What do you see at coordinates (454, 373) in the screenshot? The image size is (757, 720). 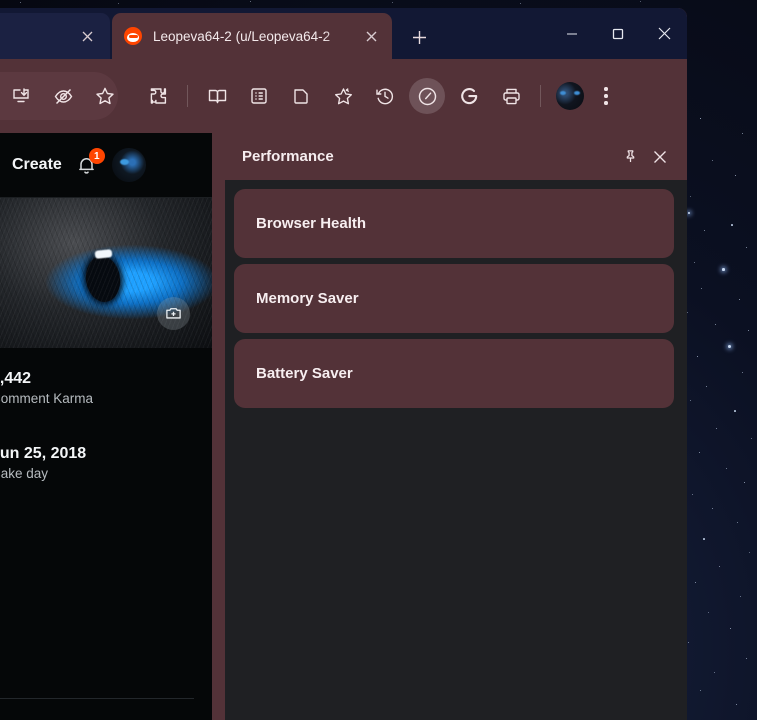 I see `battery-saver-card: Battery Saver` at bounding box center [454, 373].